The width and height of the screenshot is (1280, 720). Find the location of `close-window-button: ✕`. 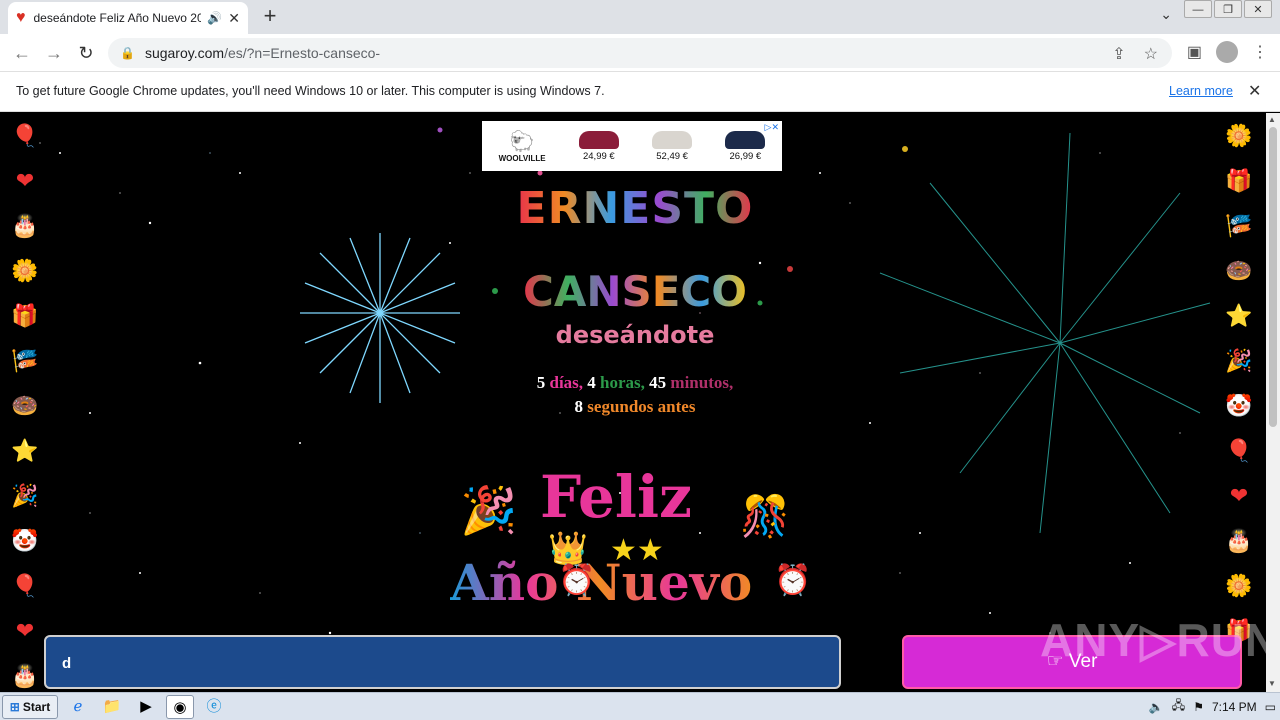

close-window-button: ✕ is located at coordinates (1258, 9).